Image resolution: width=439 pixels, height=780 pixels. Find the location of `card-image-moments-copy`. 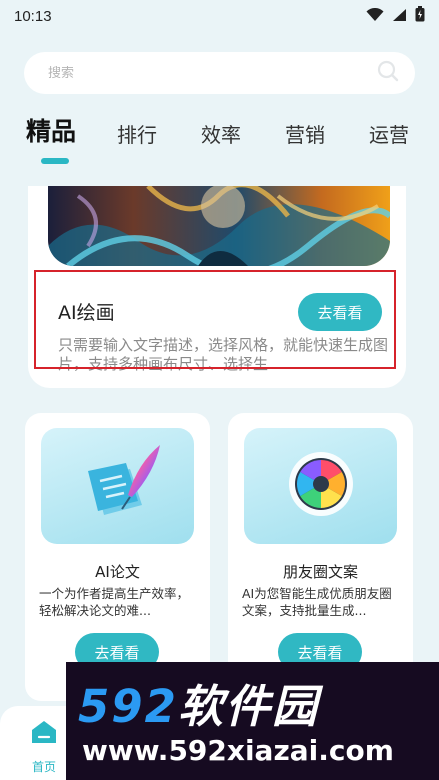

card-image-moments-copy is located at coordinates (320, 486).